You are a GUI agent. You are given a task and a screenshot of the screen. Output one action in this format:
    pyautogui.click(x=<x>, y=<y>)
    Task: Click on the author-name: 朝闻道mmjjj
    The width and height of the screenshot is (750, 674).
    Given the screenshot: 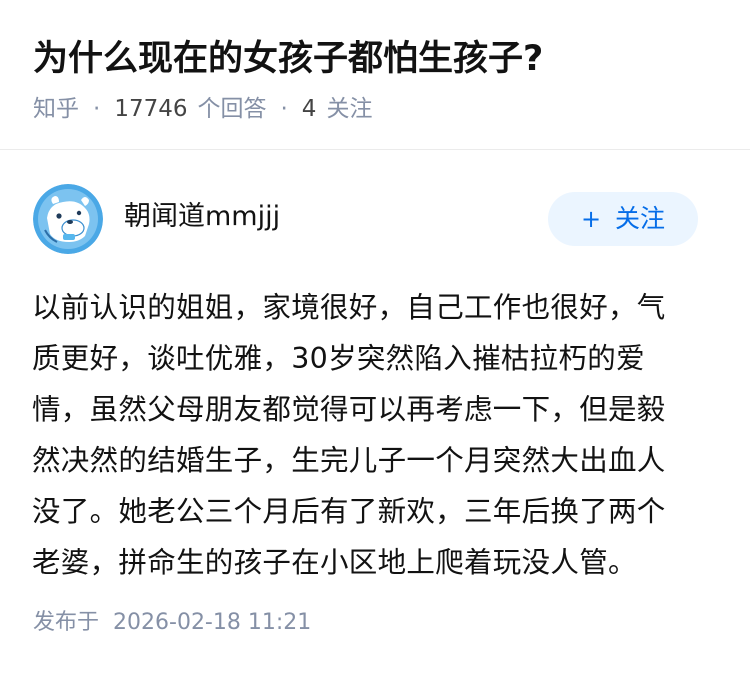 What is the action you would take?
    pyautogui.click(x=202, y=217)
    